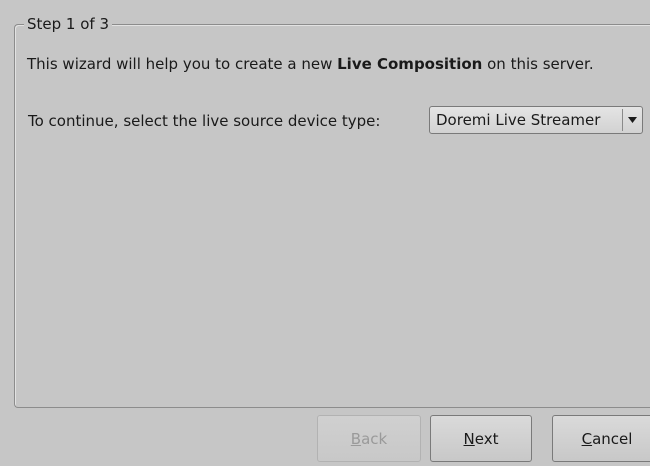 The image size is (650, 466). What do you see at coordinates (68, 24) in the screenshot?
I see `step-label: Step 1 of 3` at bounding box center [68, 24].